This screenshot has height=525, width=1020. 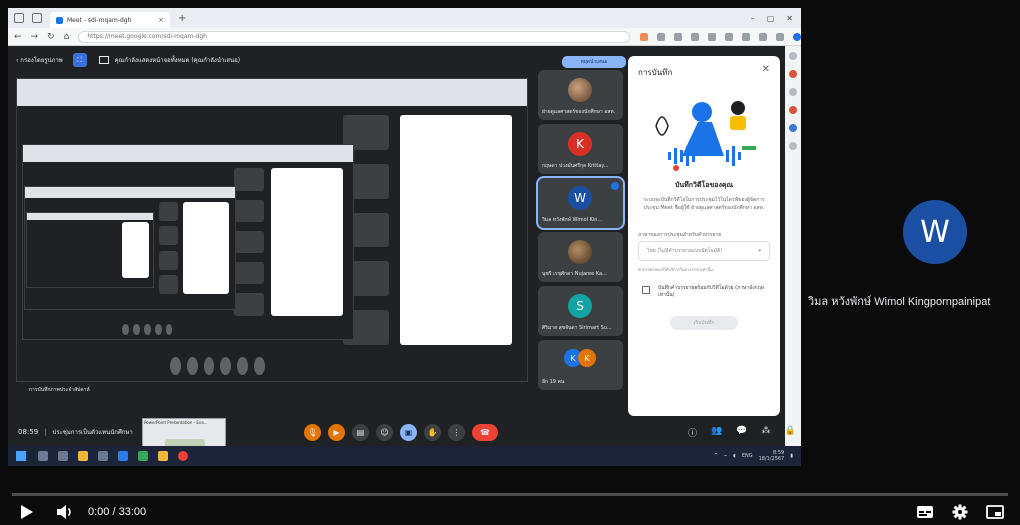 What do you see at coordinates (793, 92) in the screenshot?
I see `tools-icon` at bounding box center [793, 92].